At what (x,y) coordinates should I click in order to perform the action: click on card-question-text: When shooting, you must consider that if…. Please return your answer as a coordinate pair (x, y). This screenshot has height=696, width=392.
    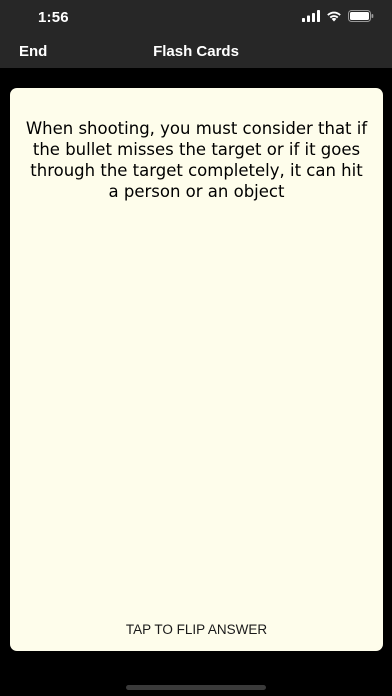
    Looking at the image, I should click on (196, 160).